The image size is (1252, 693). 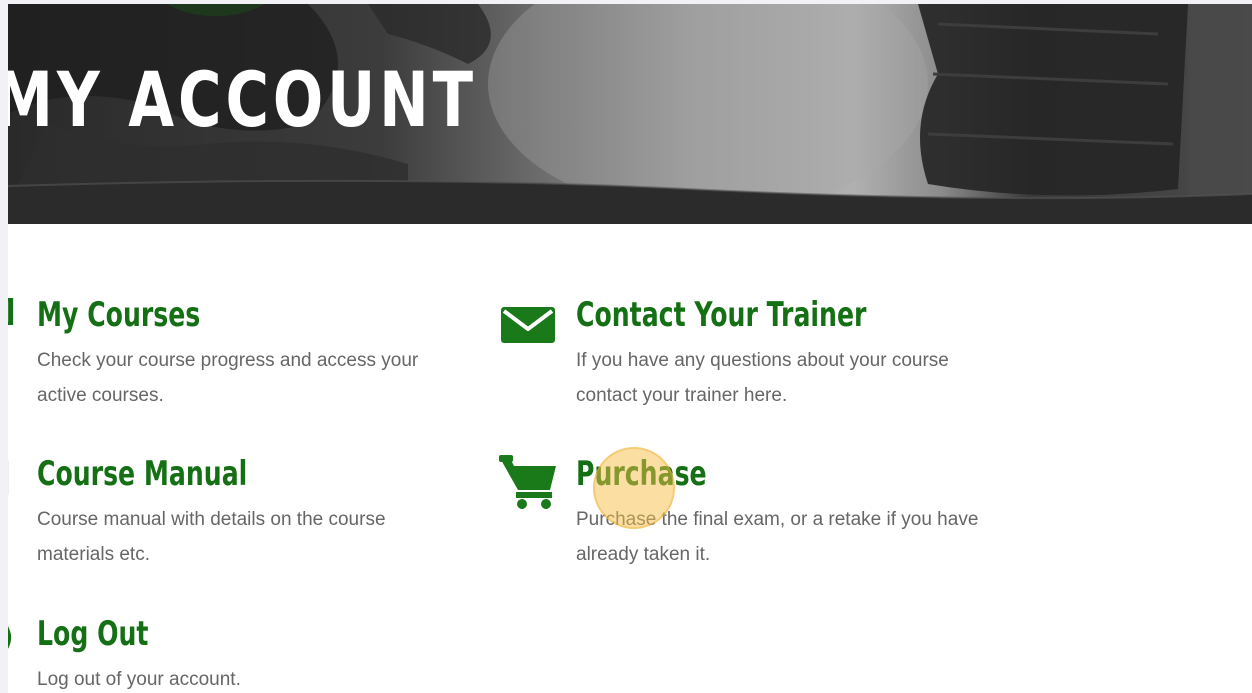 What do you see at coordinates (118, 315) in the screenshot?
I see `my-courses-link: My Courses` at bounding box center [118, 315].